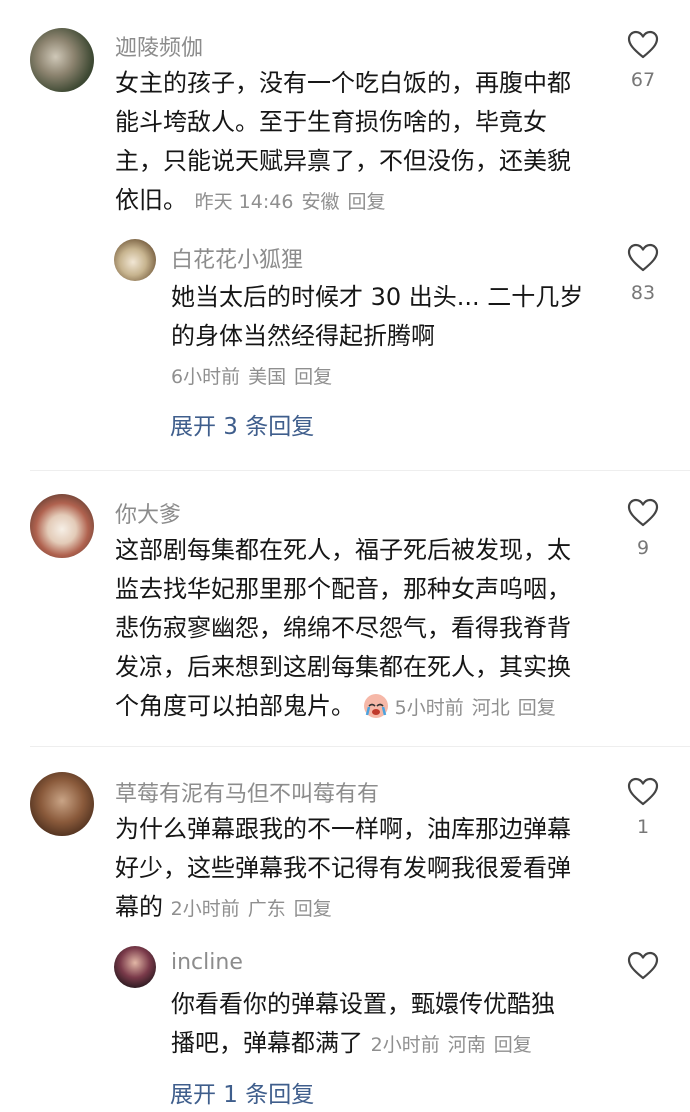 This screenshot has width=690, height=1112. I want to click on like-button, so click(643, 965).